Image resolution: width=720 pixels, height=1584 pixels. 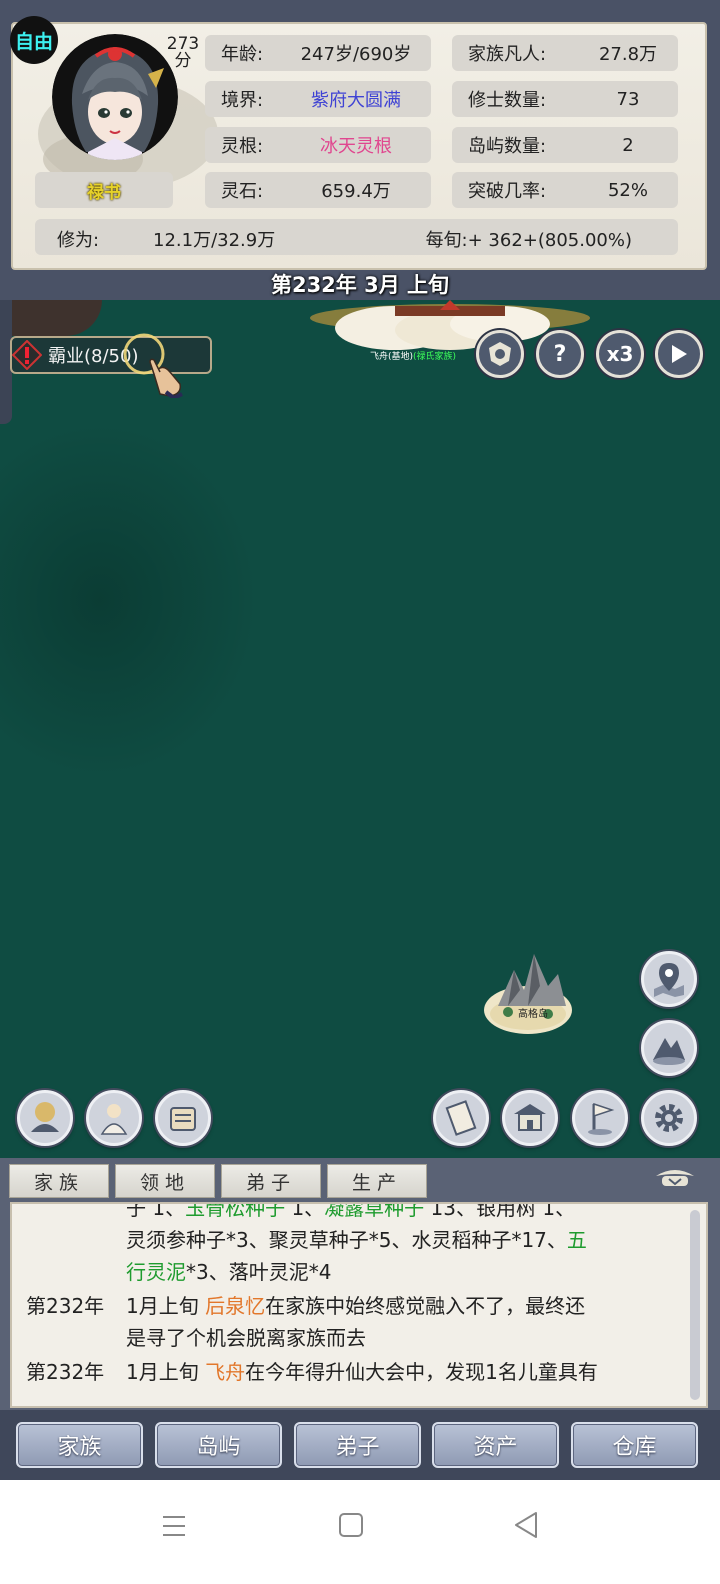 What do you see at coordinates (528, 240) in the screenshot?
I see `cultivation-per-turn: 每旬:+ 362+(805.00%)` at bounding box center [528, 240].